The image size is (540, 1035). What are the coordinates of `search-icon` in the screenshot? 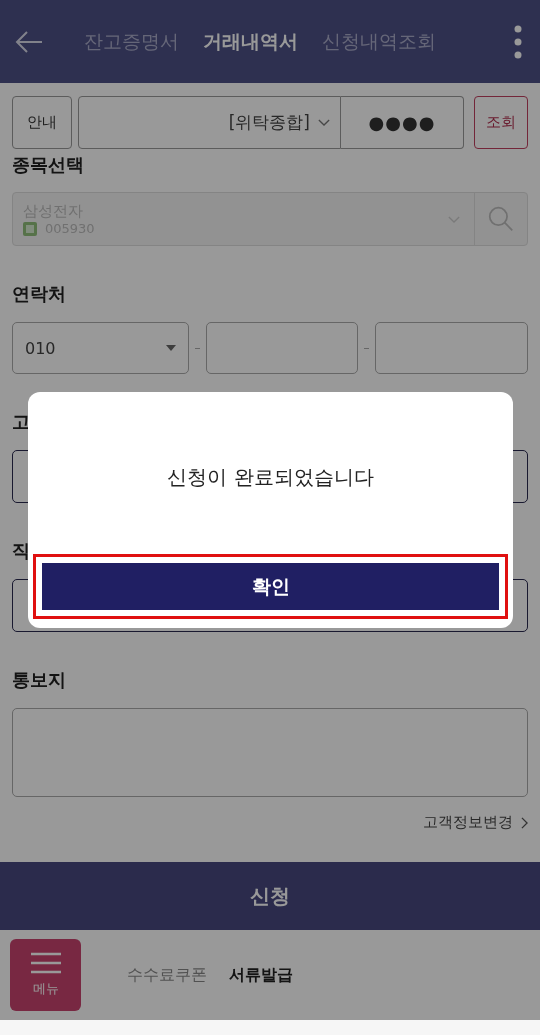 It's located at (501, 219).